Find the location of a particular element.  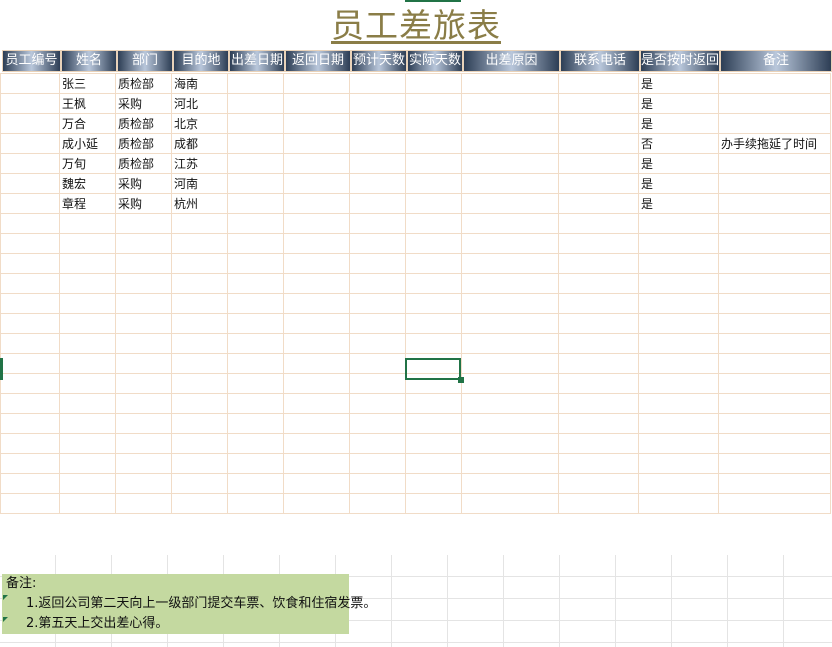

cell-department: 采购 is located at coordinates (143, 183).